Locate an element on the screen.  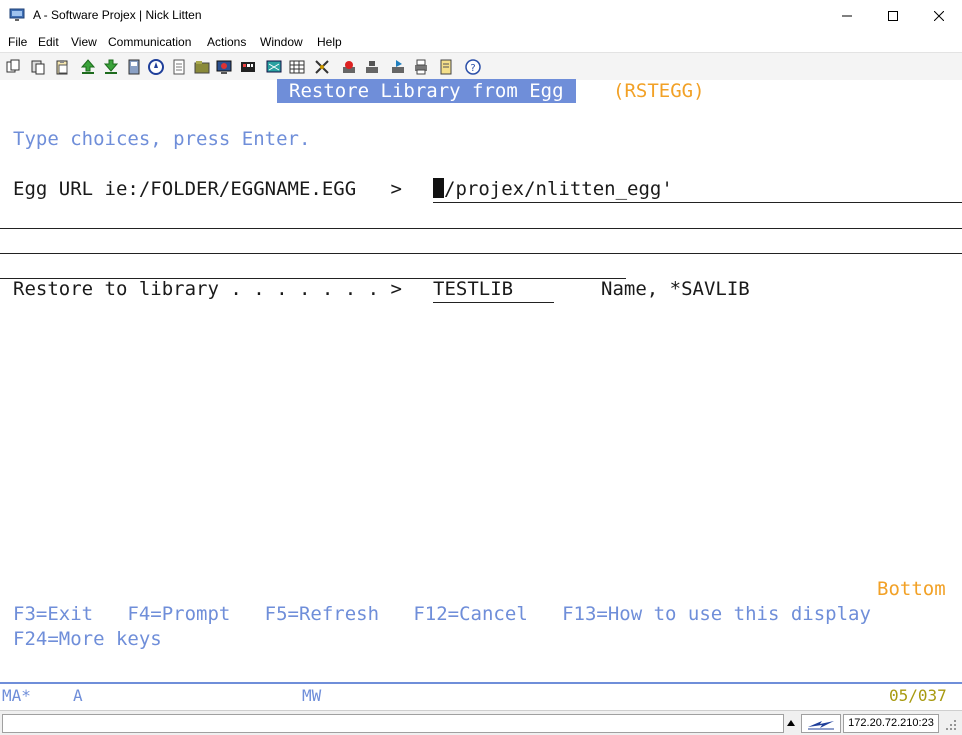
menu-help: Help is located at coordinates (329, 42).